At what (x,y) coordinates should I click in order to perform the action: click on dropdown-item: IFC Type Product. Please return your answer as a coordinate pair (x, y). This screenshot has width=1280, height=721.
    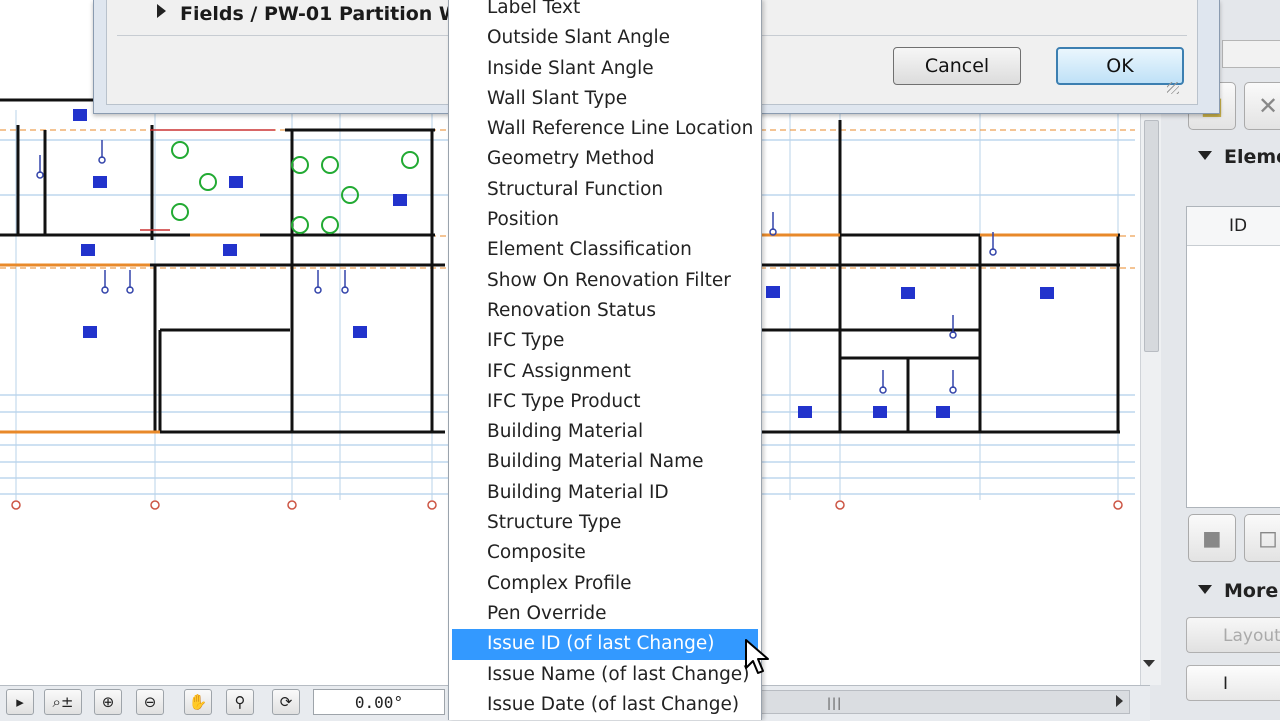
    Looking at the image, I should click on (605, 402).